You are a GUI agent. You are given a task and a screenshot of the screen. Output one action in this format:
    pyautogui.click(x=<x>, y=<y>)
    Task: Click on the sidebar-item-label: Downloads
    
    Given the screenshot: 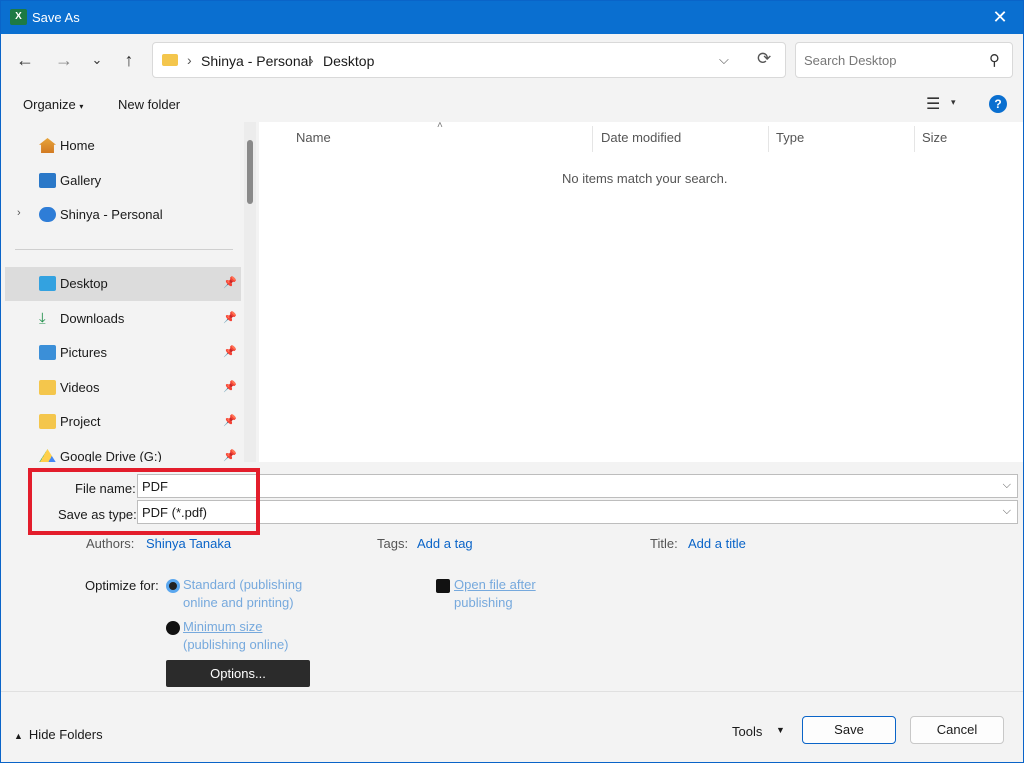 What is the action you would take?
    pyautogui.click(x=92, y=318)
    